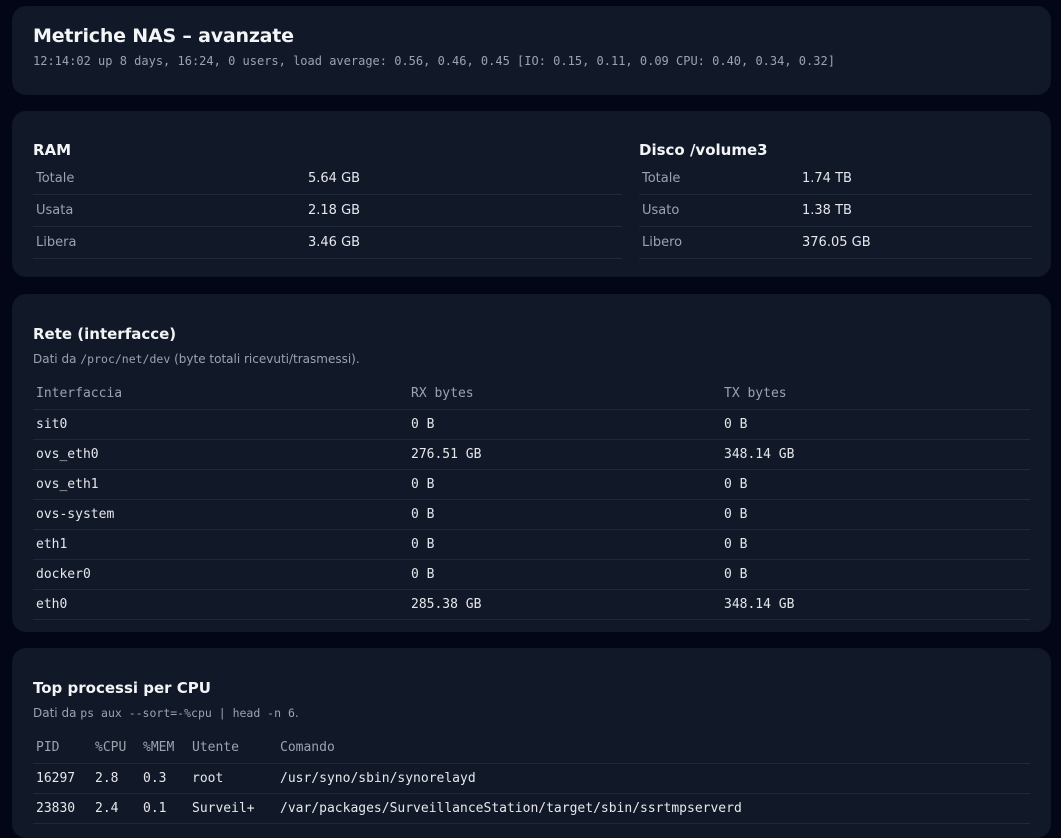  Describe the element at coordinates (875, 394) in the screenshot. I see `column-header-tx: TX bytes` at that location.